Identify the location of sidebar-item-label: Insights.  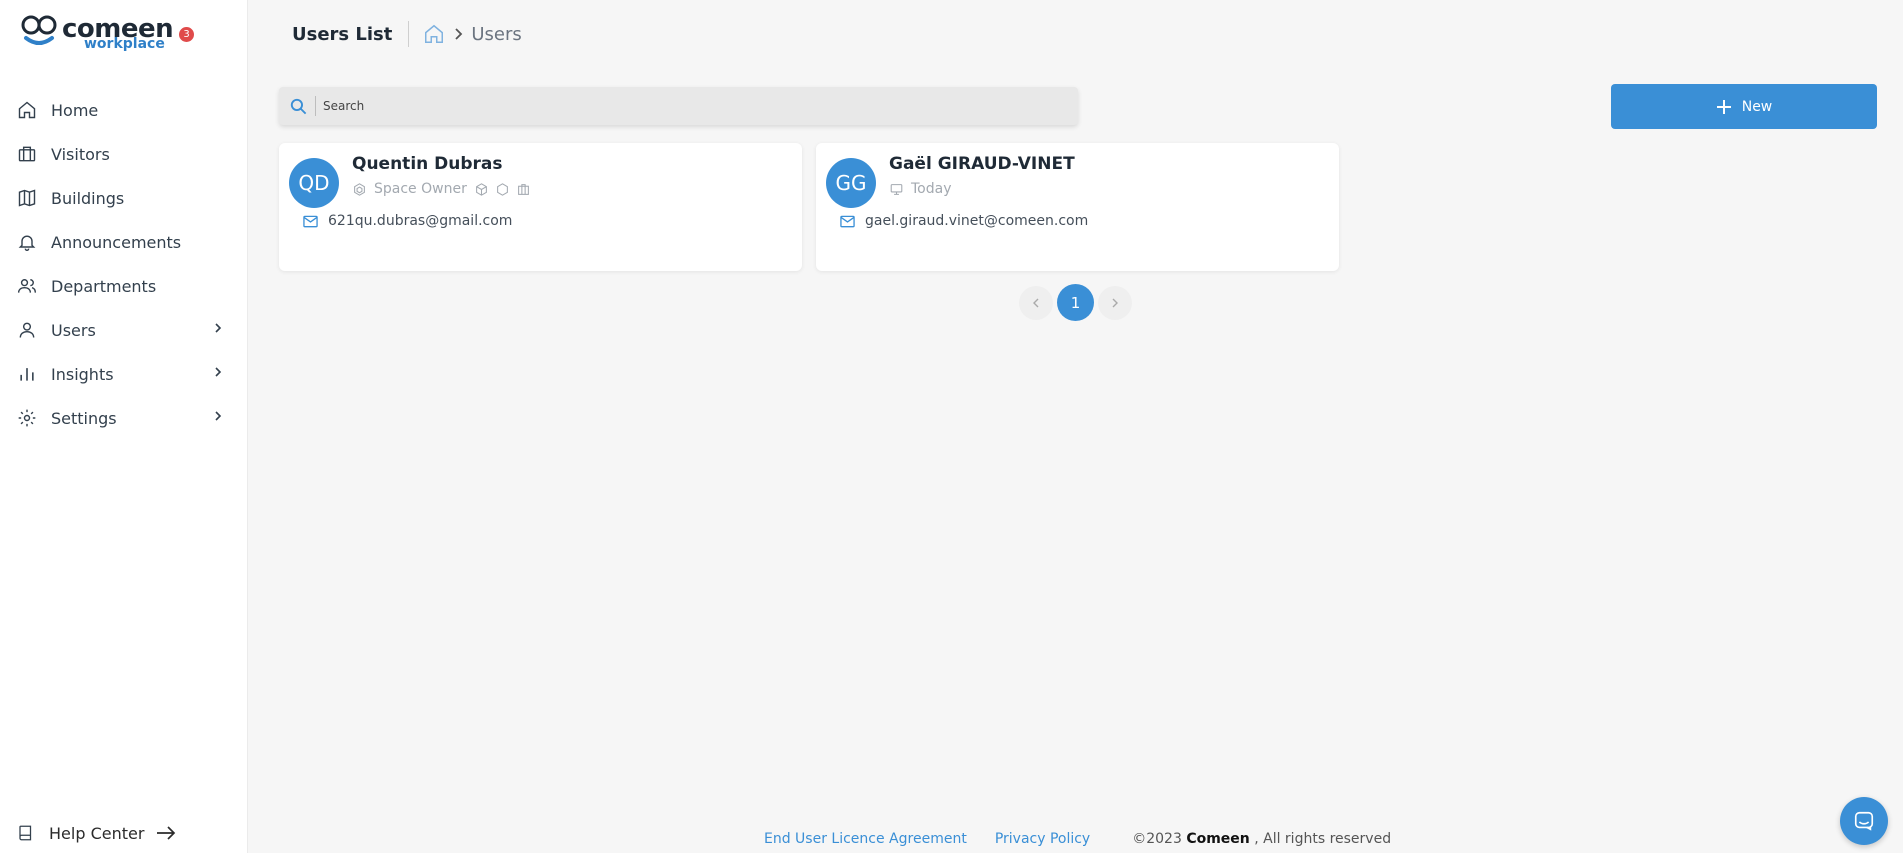
(82, 374).